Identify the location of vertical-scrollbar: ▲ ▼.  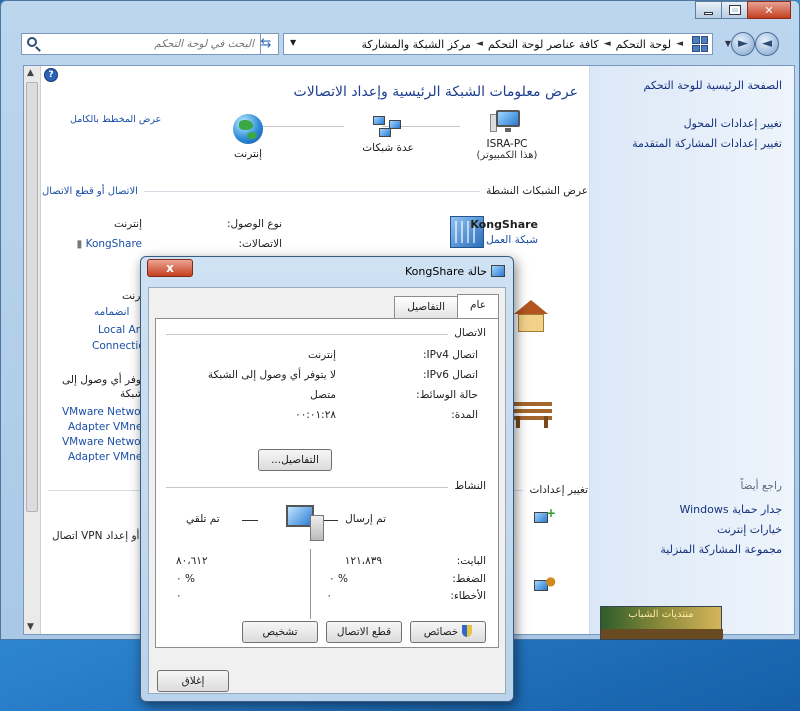
(32, 350).